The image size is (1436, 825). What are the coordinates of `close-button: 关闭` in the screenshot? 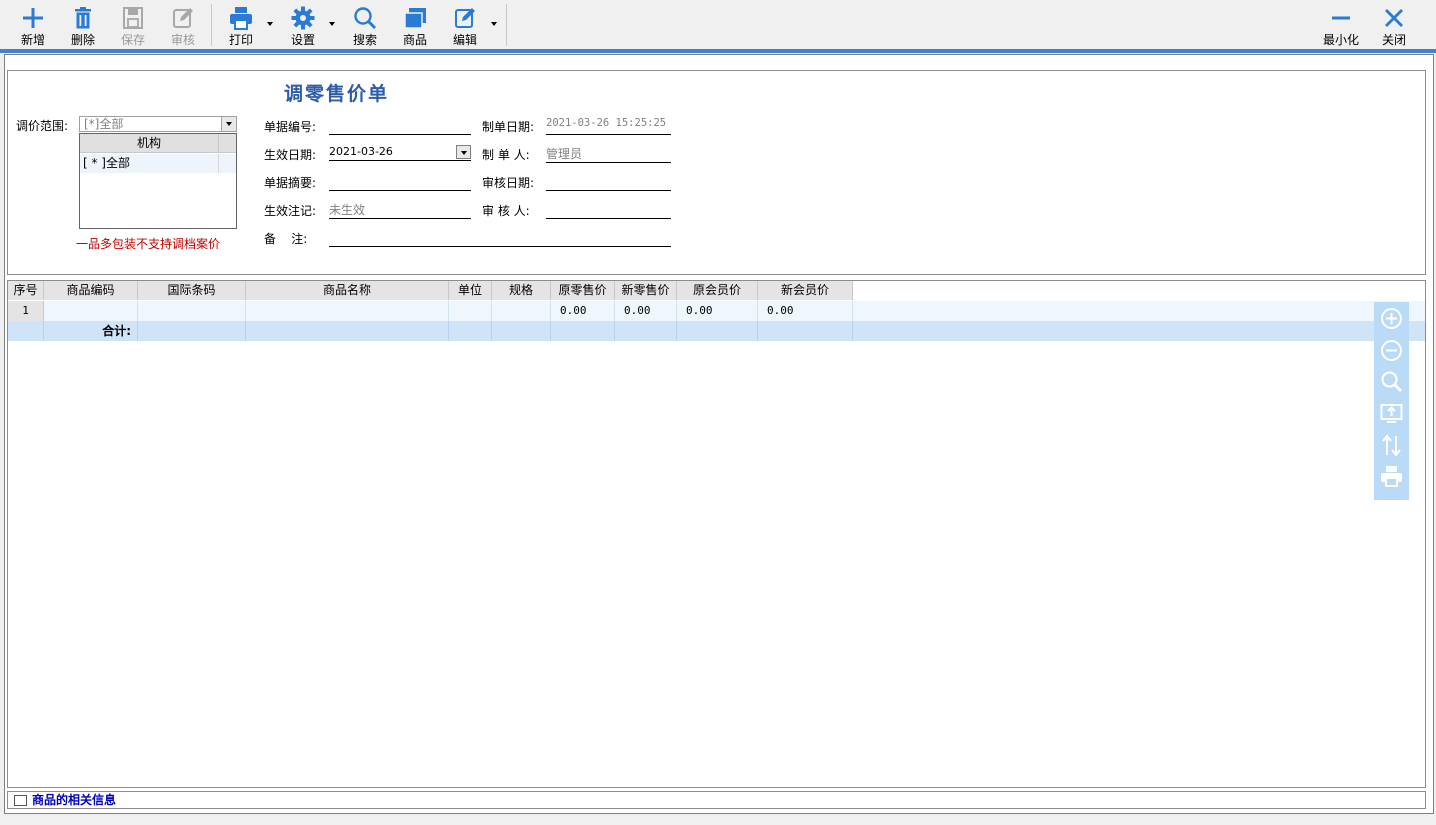 It's located at (1394, 25).